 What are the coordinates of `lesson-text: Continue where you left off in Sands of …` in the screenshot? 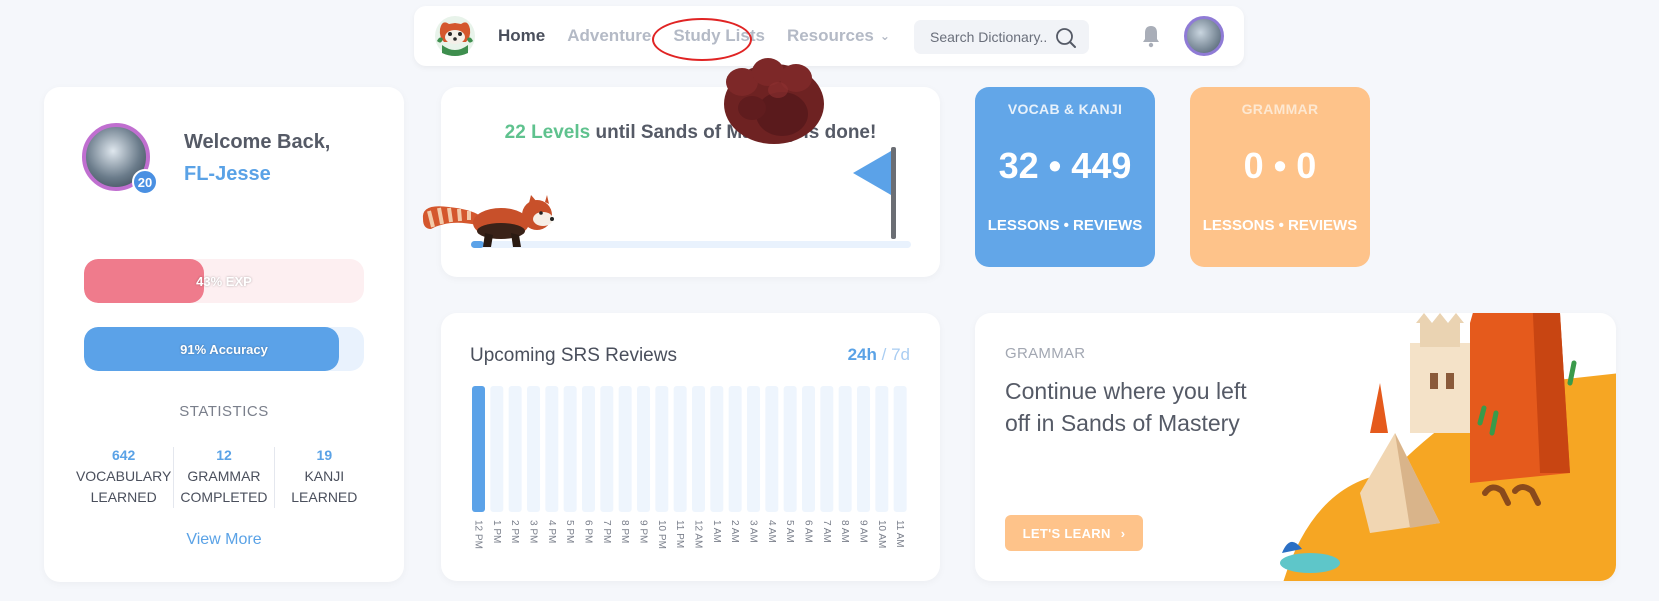 It's located at (1126, 407).